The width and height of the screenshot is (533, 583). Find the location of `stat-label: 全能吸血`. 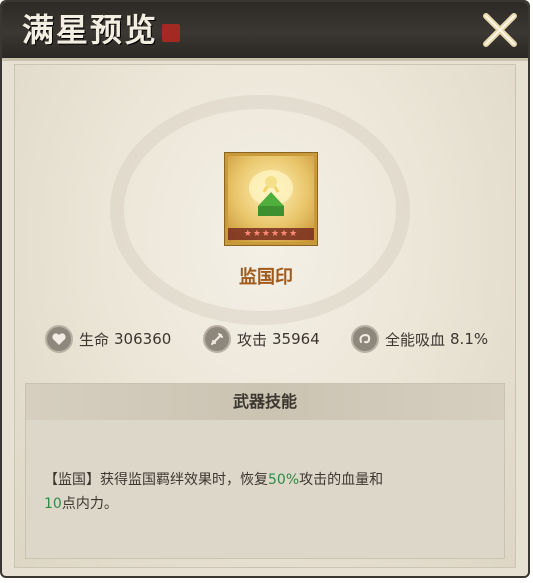

stat-label: 全能吸血 is located at coordinates (415, 339).